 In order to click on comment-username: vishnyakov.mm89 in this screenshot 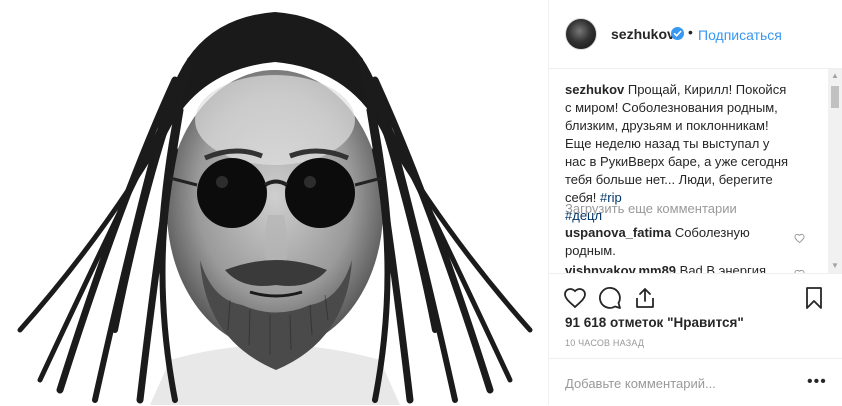, I will do `click(620, 268)`.